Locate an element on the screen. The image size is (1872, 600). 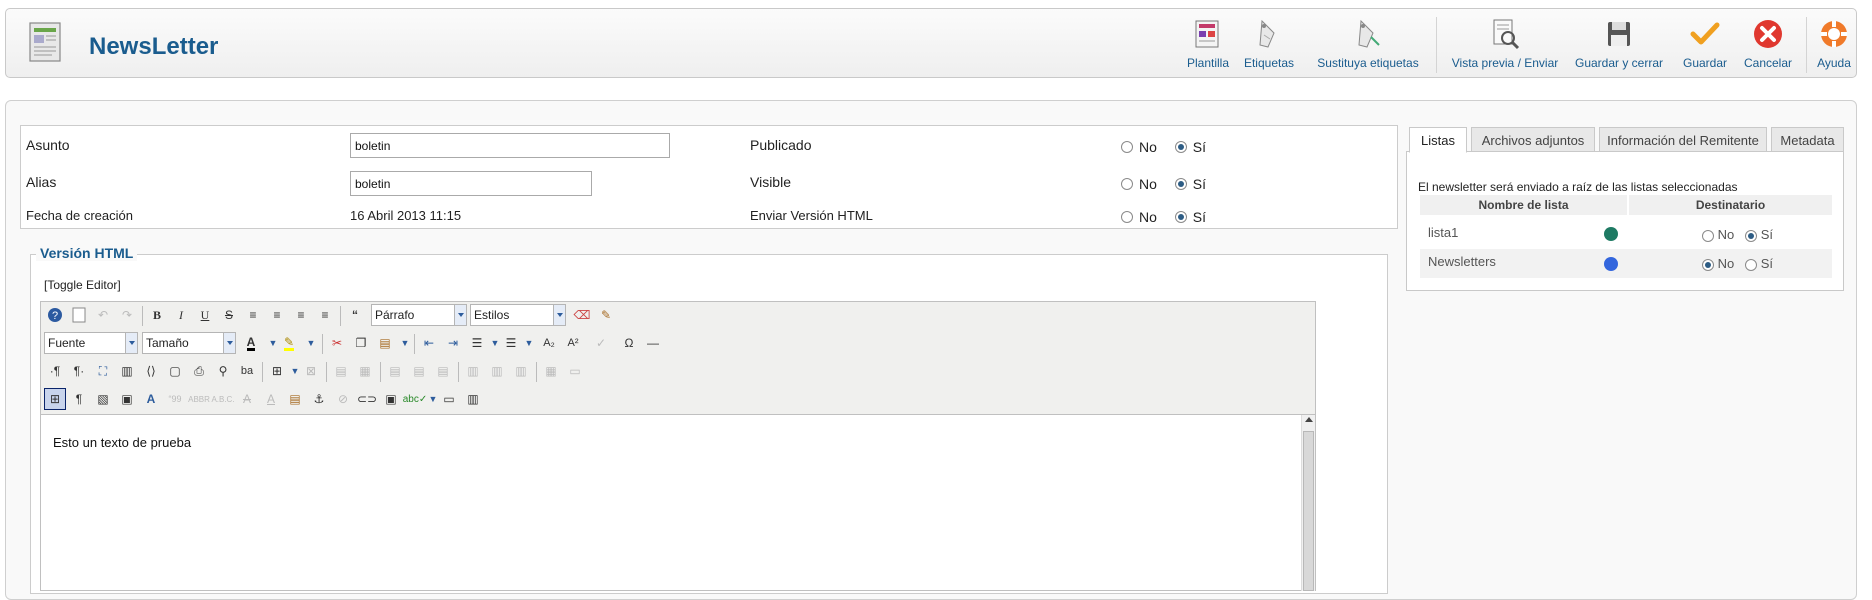
cut-icon: ✂ is located at coordinates (337, 343).